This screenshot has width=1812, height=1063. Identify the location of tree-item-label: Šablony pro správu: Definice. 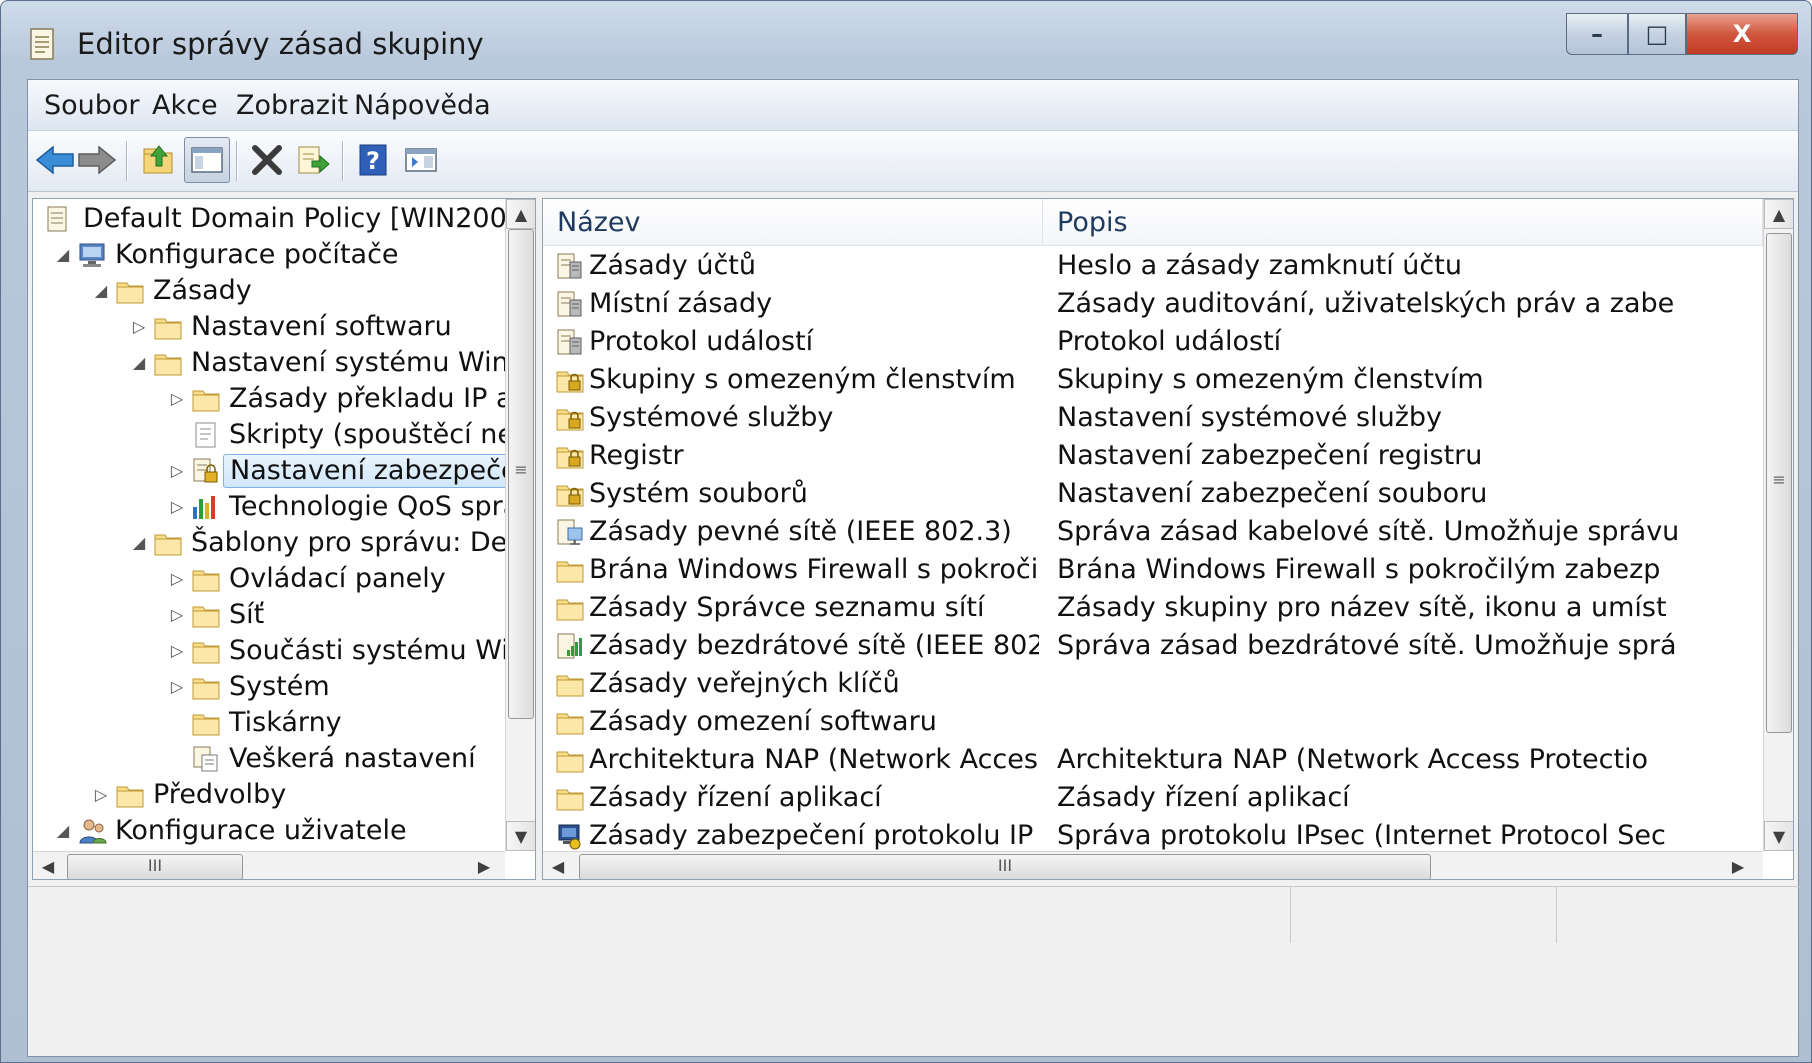
(363, 542).